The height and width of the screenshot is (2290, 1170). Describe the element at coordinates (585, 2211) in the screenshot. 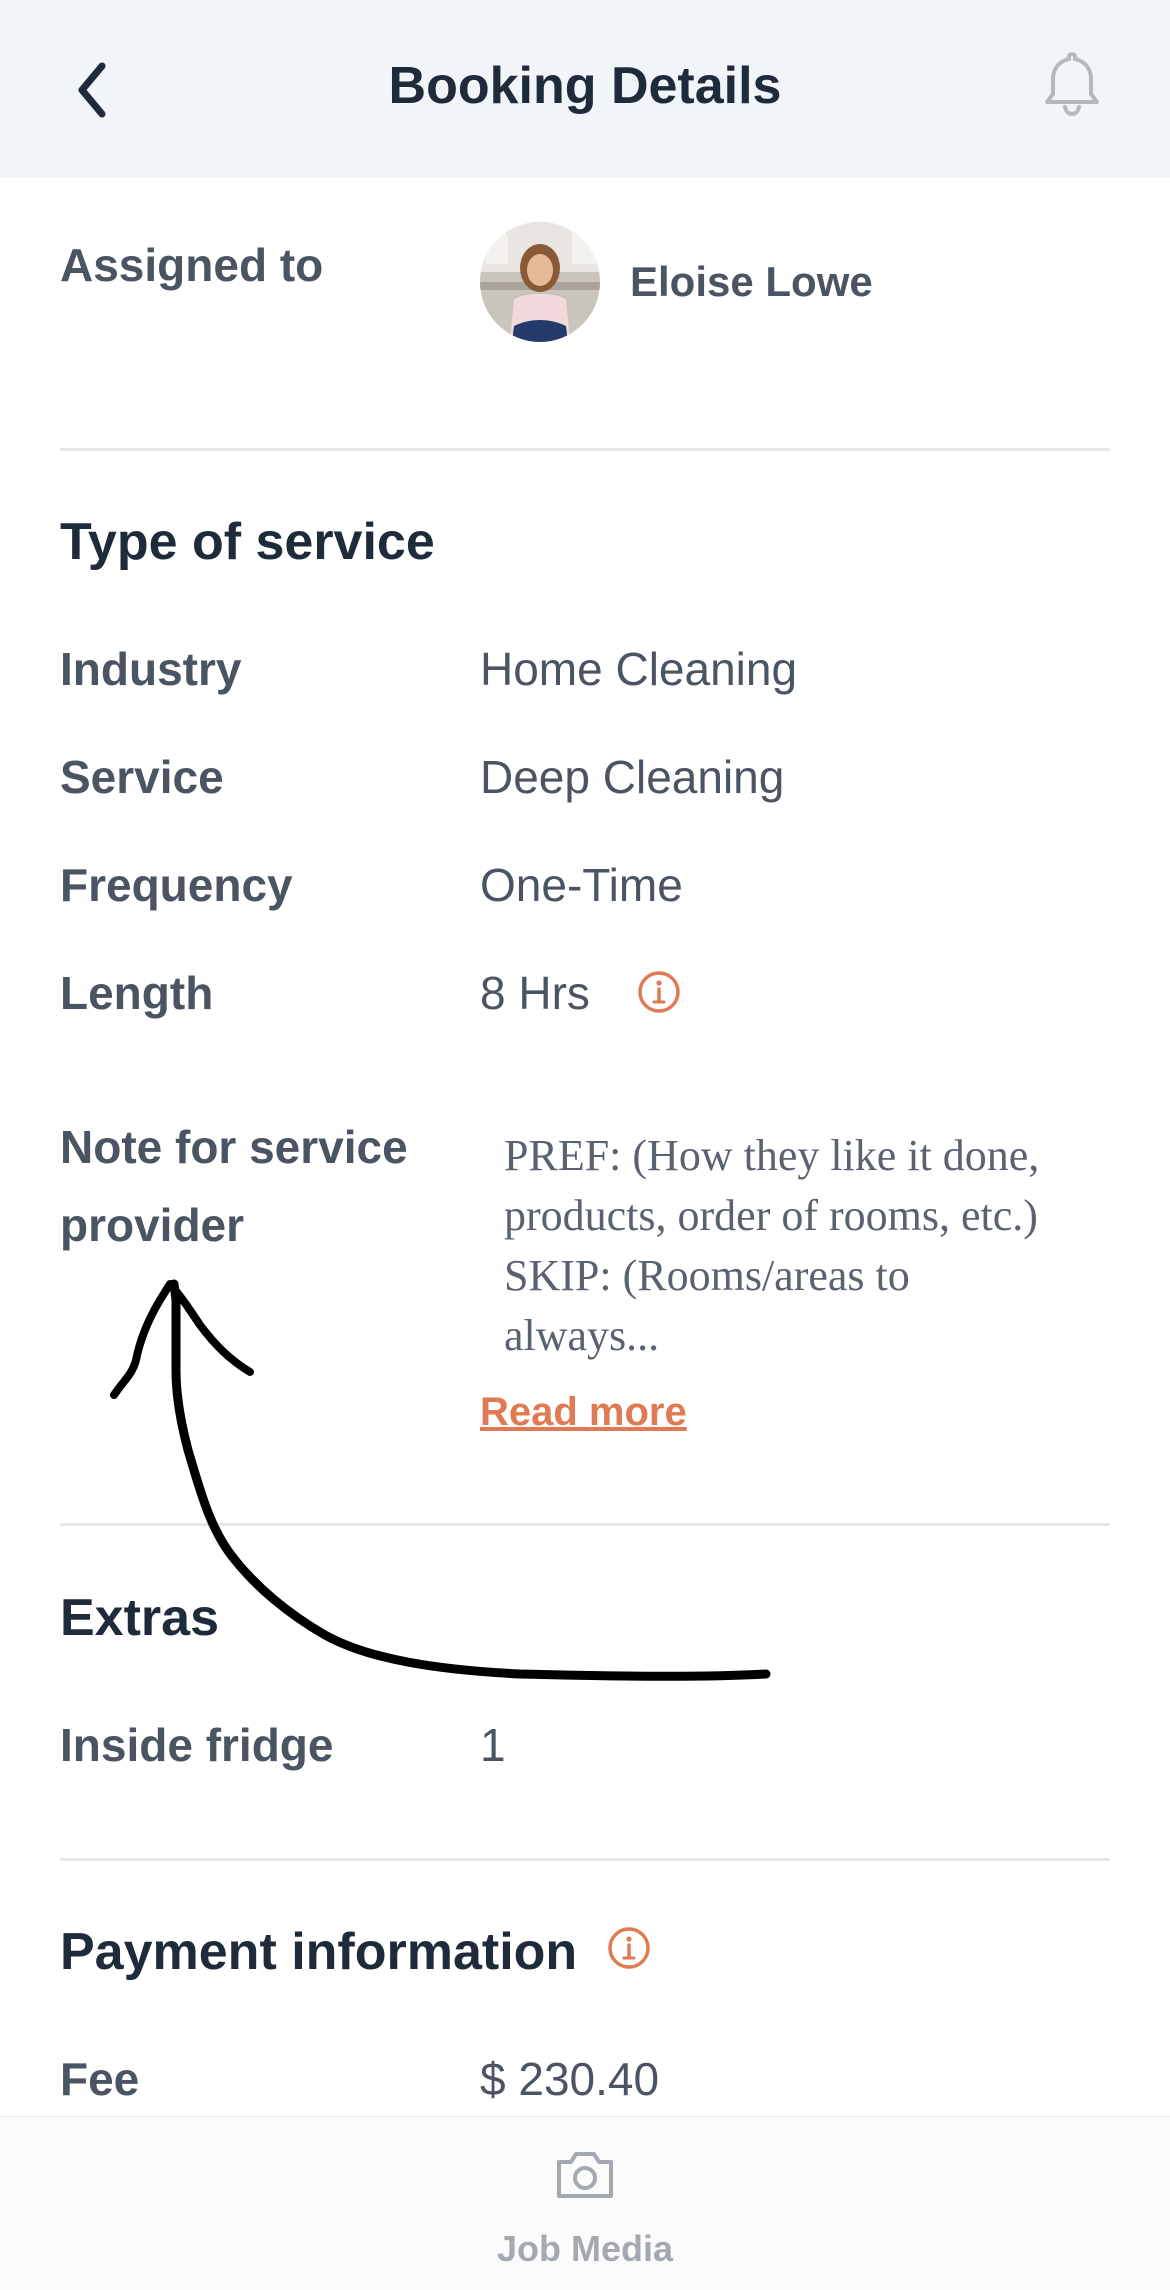

I see `job-media-button: Job Media` at that location.